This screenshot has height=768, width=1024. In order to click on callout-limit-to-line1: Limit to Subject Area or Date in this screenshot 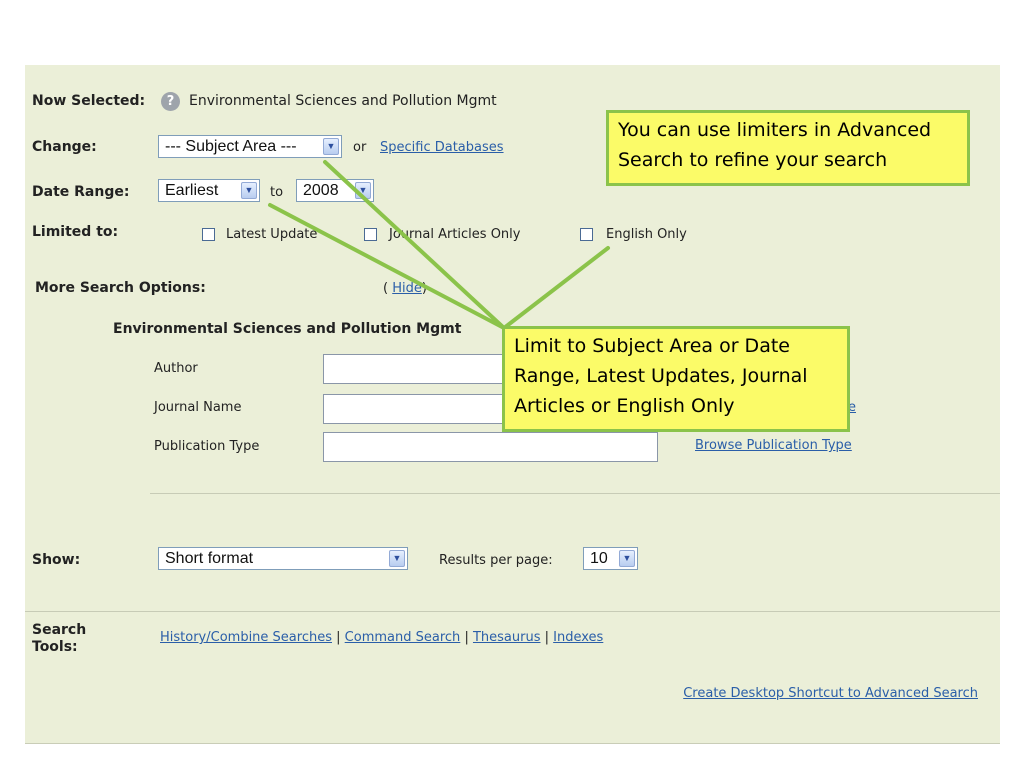, I will do `click(652, 346)`.